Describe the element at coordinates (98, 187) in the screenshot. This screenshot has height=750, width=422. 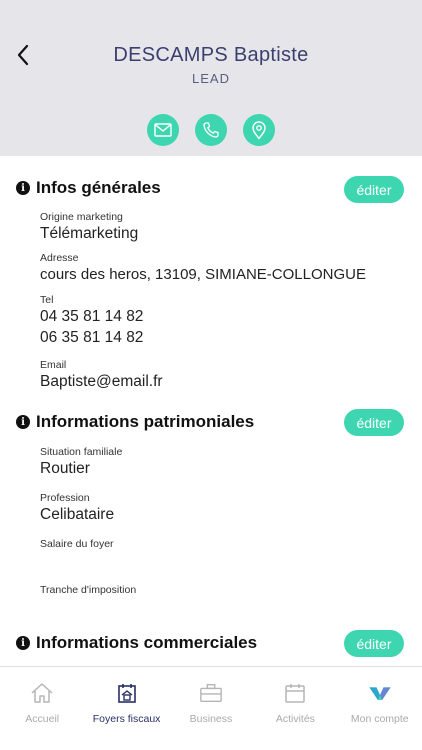
I see `section-title-text: Infos générales` at that location.